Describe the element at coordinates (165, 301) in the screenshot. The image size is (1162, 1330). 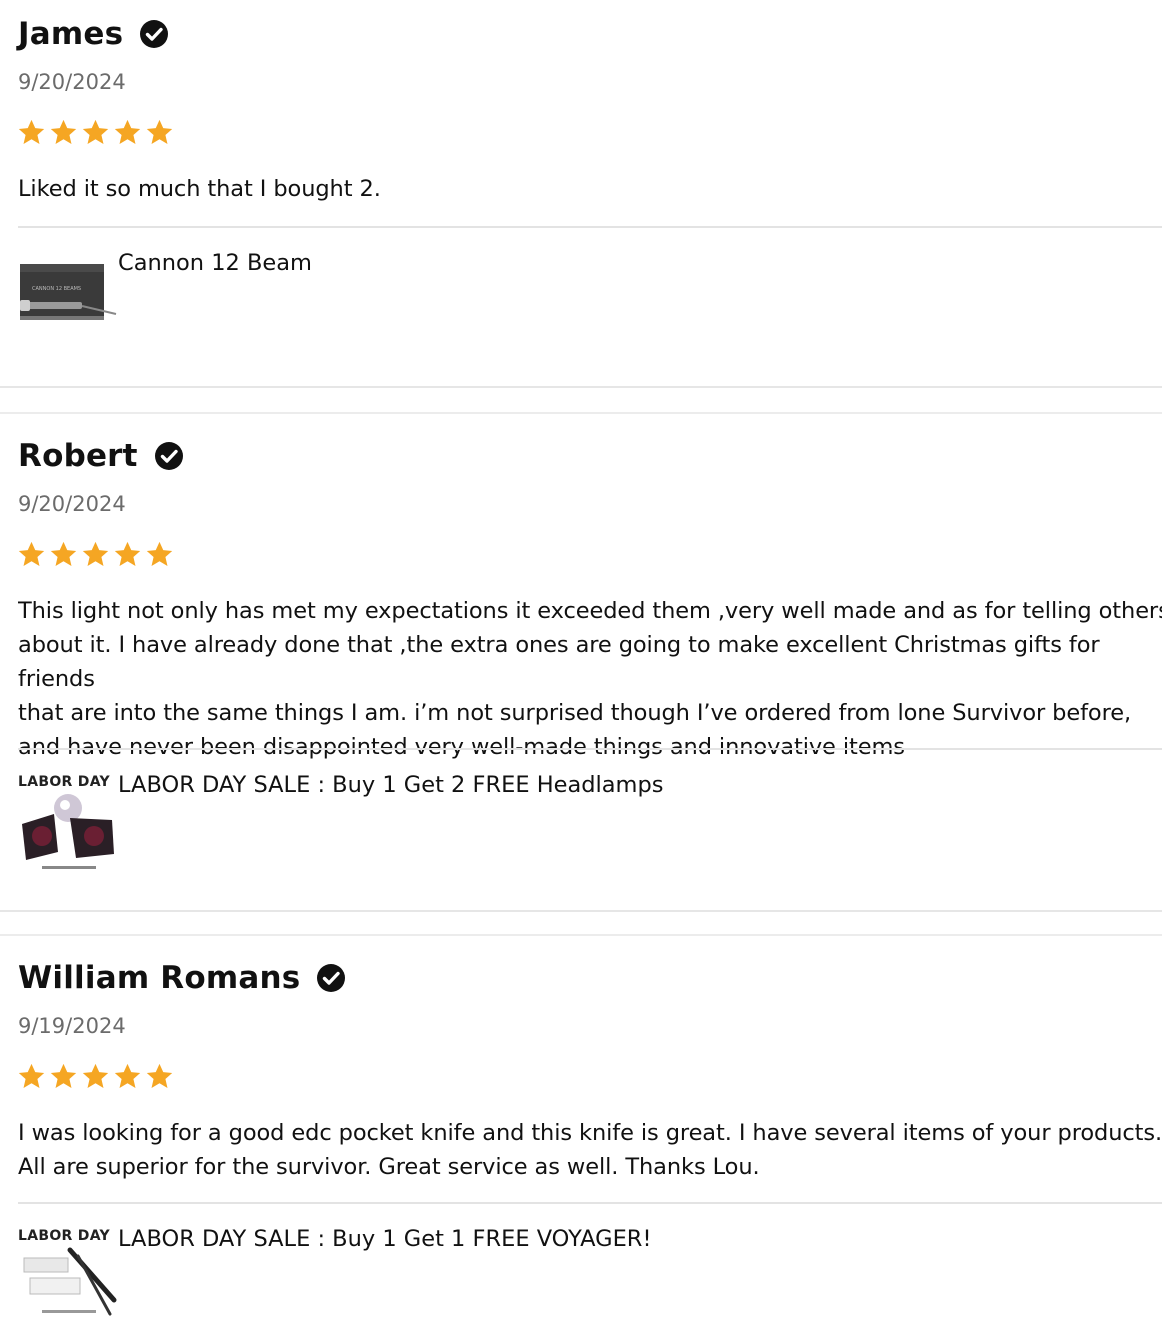
I see `reviewed-product: CANNON 12 BEAMS Cannon 12 Beam` at that location.